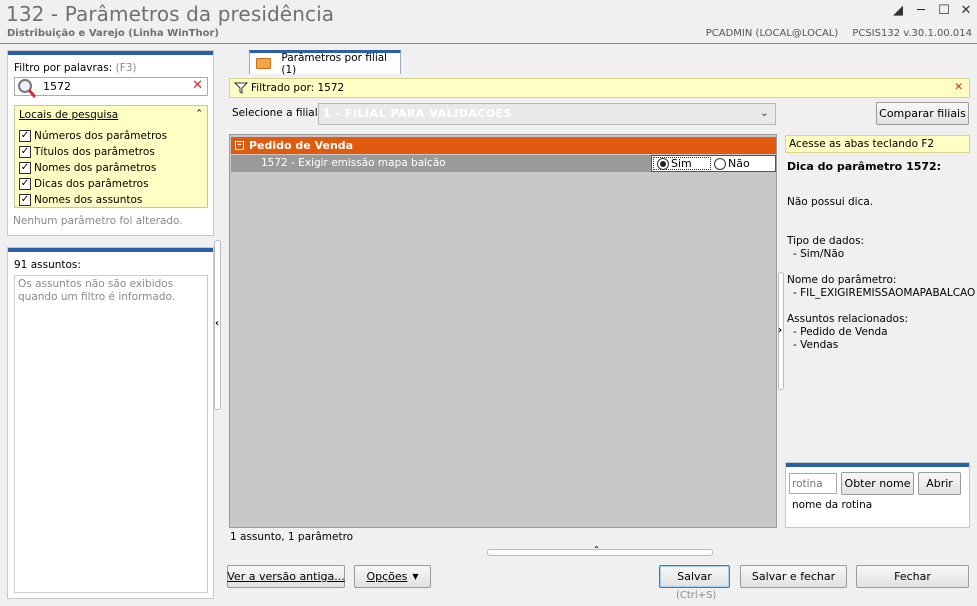 The image size is (977, 606). Describe the element at coordinates (415, 576) in the screenshot. I see `dropdown-arrow-icon: ▼` at that location.